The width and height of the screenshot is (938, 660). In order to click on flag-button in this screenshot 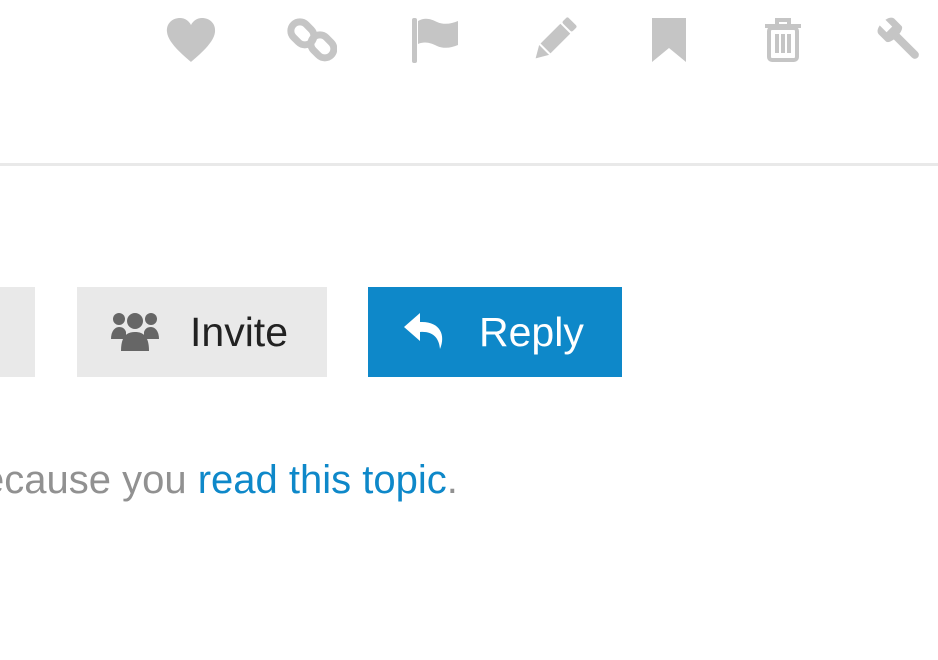, I will do `click(435, 40)`.